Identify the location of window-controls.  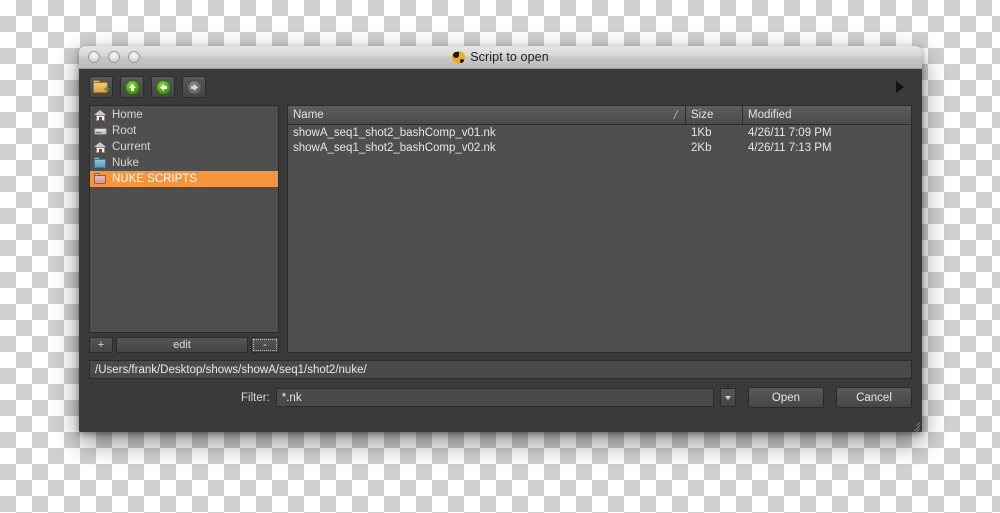
(114, 57).